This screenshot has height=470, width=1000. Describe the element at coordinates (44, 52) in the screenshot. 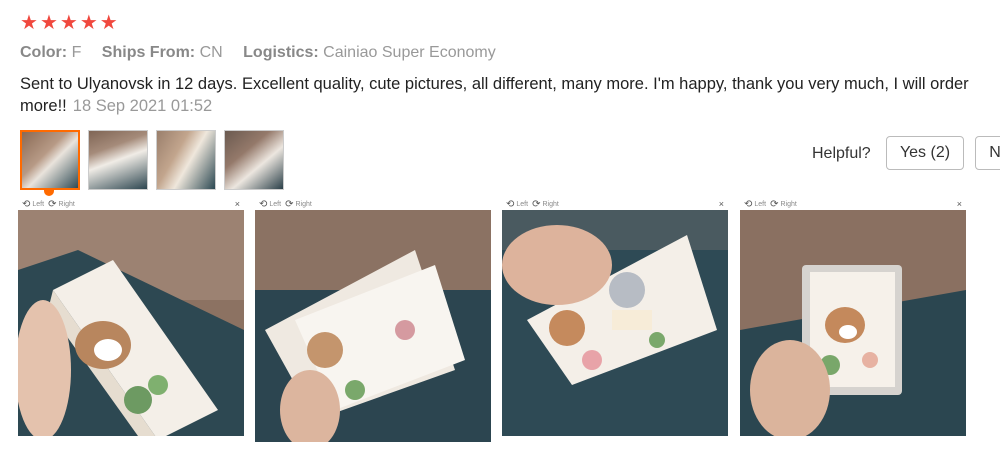

I see `color-label: Color:` at that location.